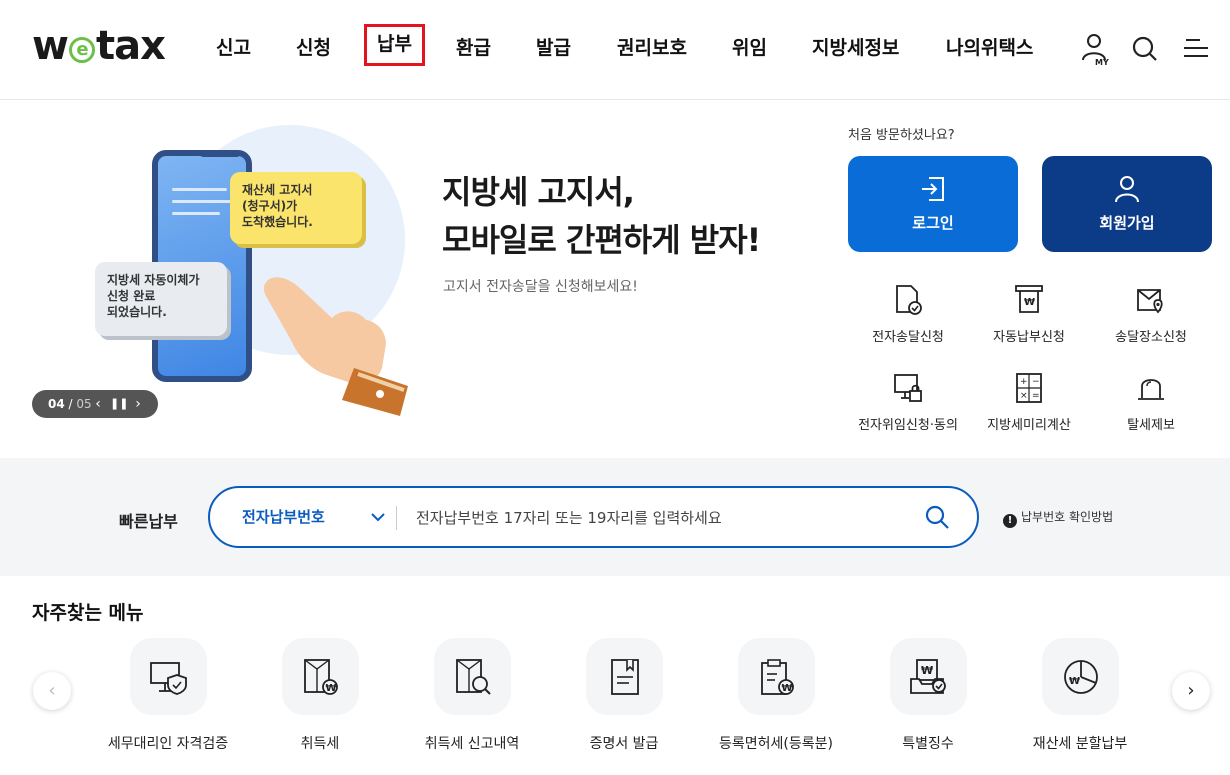  What do you see at coordinates (540, 287) in the screenshot?
I see `hero-subtitle: 고지서 전자송달을 신청해보세요!` at bounding box center [540, 287].